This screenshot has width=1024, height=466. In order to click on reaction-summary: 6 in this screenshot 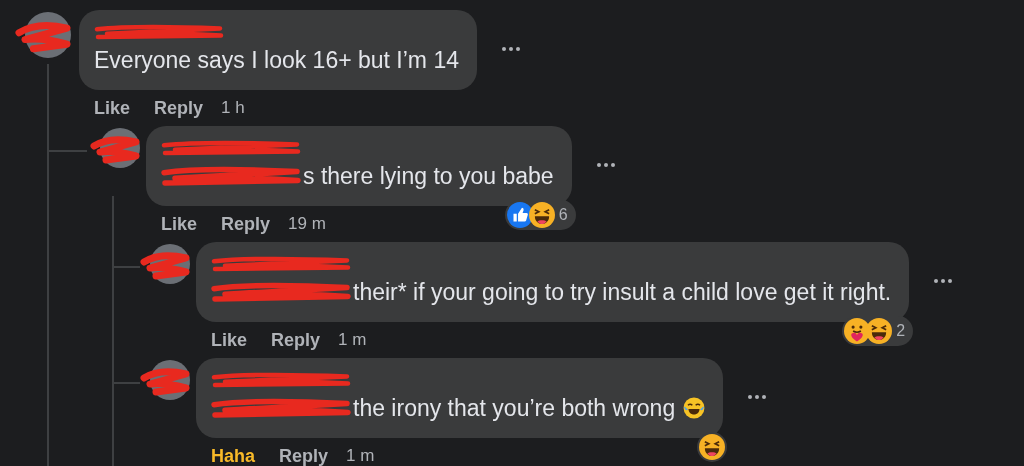, I will do `click(540, 215)`.